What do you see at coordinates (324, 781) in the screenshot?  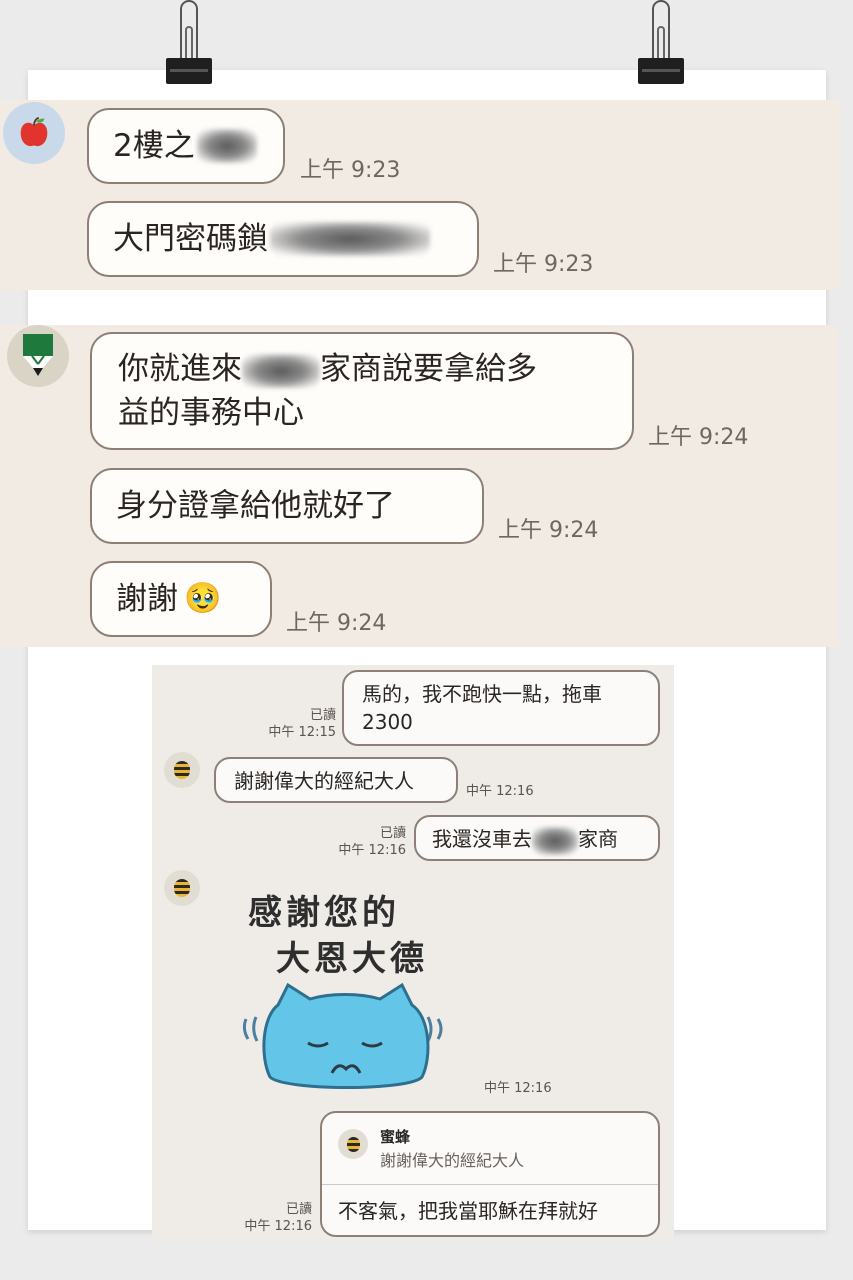 I see `message-text: 謝謝偉大的經紀大人` at bounding box center [324, 781].